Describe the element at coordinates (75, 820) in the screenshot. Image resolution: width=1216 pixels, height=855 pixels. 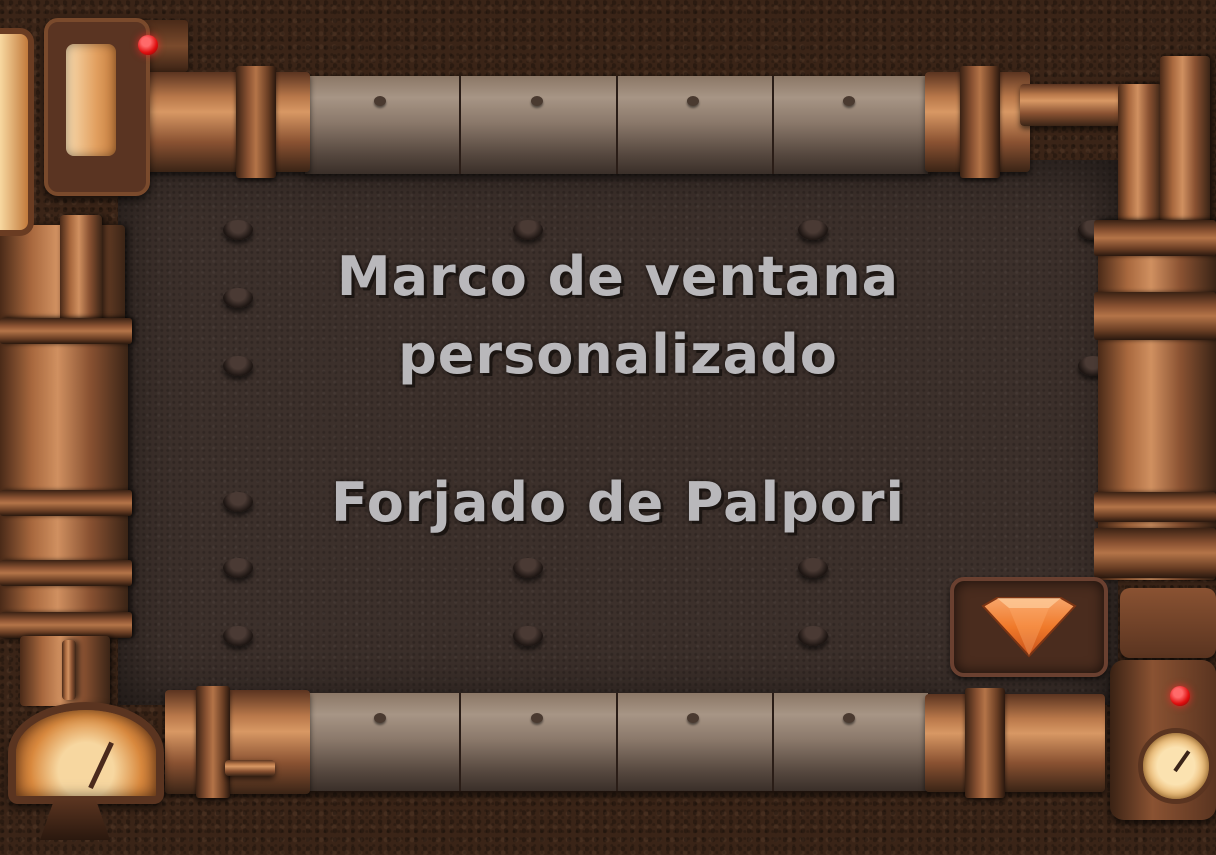
I see `gauge-stand` at that location.